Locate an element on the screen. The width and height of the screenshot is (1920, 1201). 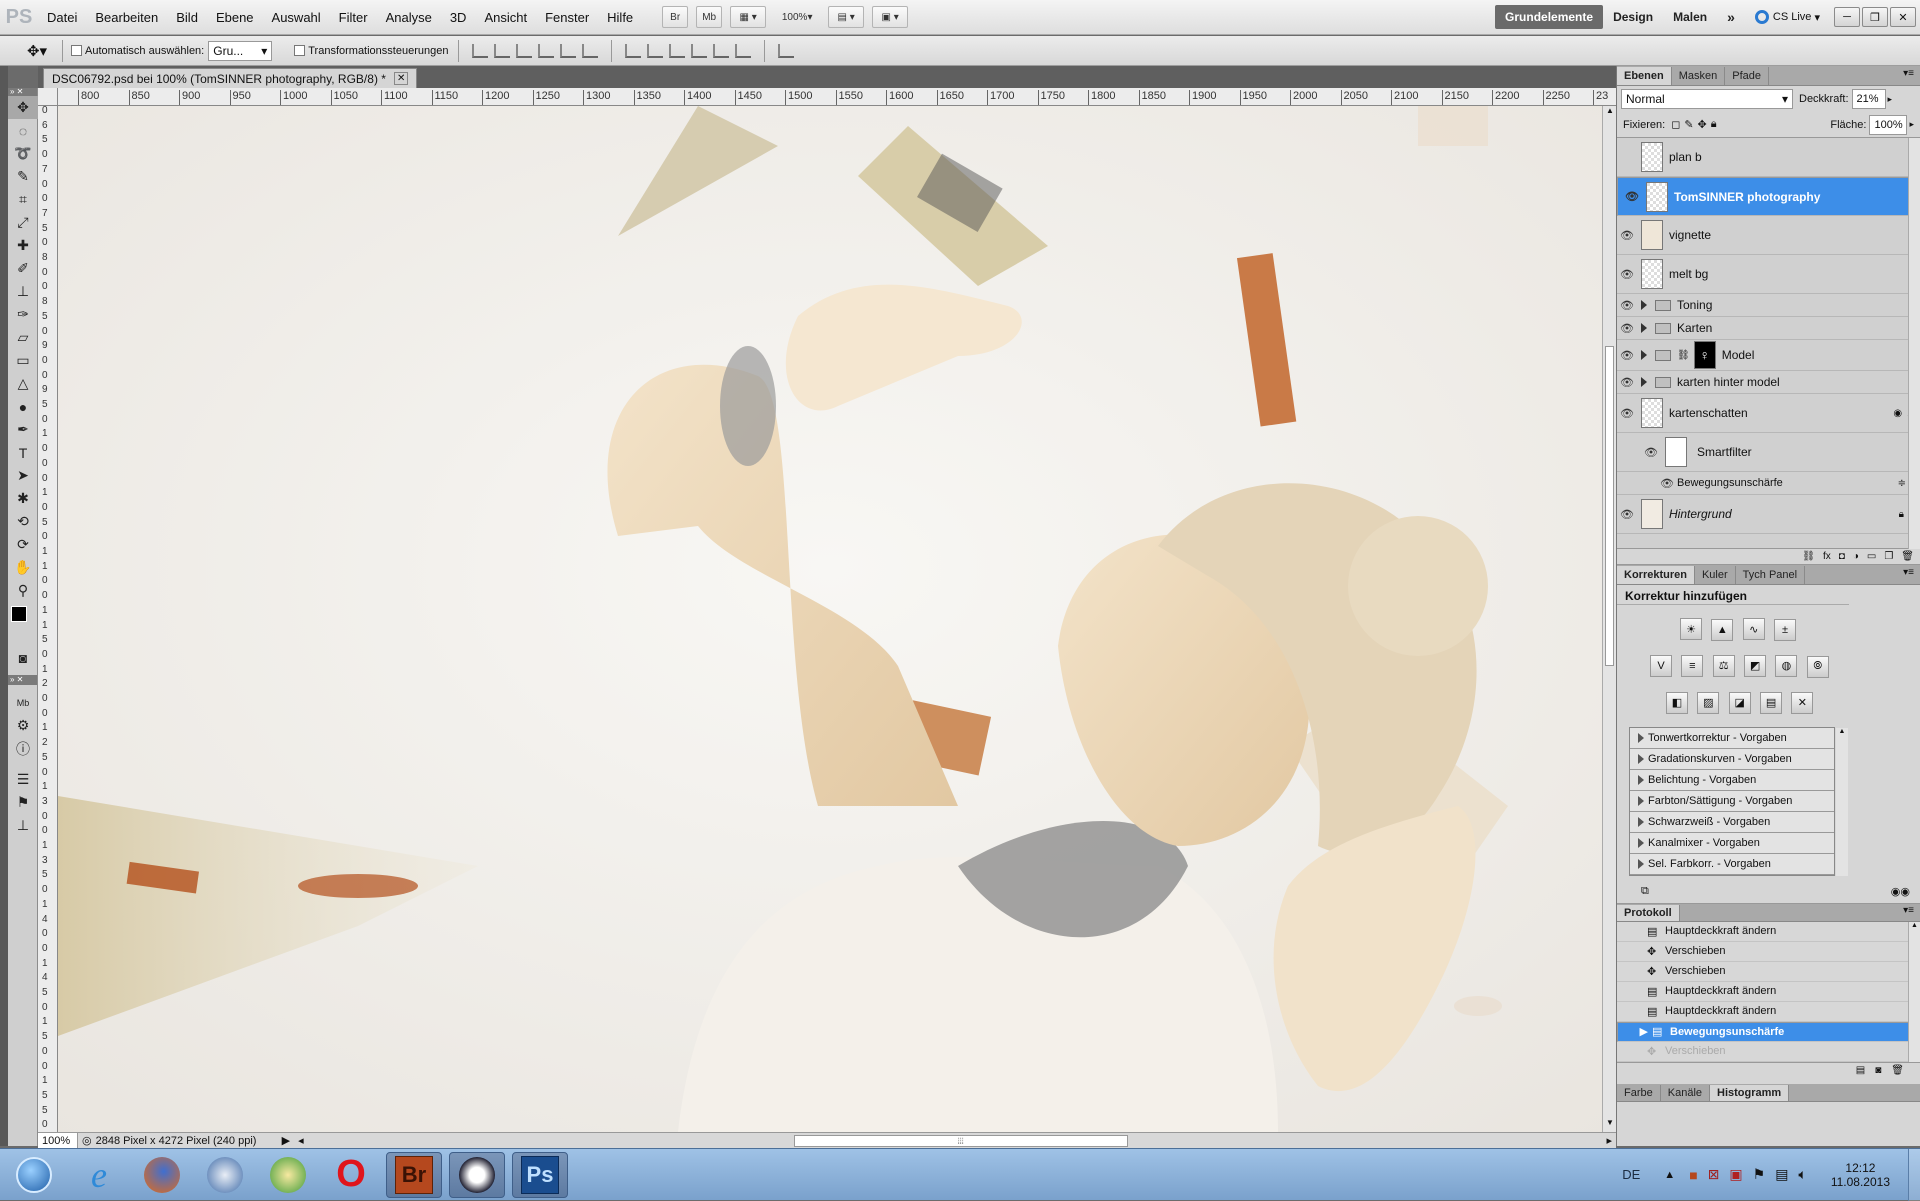
tool-presets-button: ⚙ is located at coordinates (23, 725).